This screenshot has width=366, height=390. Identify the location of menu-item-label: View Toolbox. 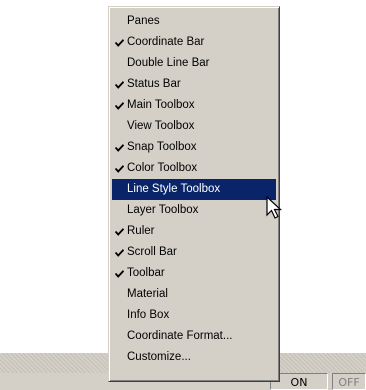
(161, 126).